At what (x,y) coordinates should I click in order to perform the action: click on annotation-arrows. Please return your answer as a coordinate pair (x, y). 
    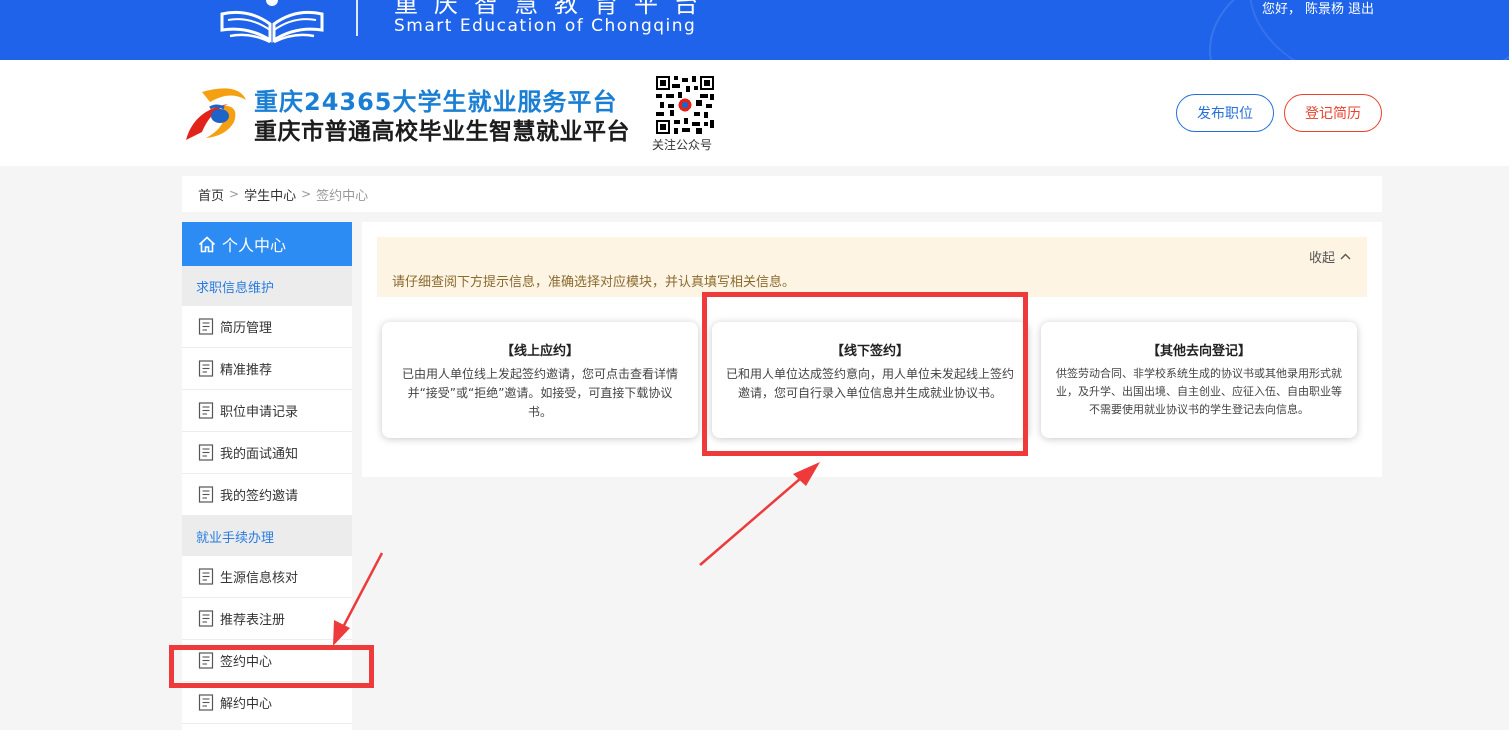
    Looking at the image, I should click on (576, 554).